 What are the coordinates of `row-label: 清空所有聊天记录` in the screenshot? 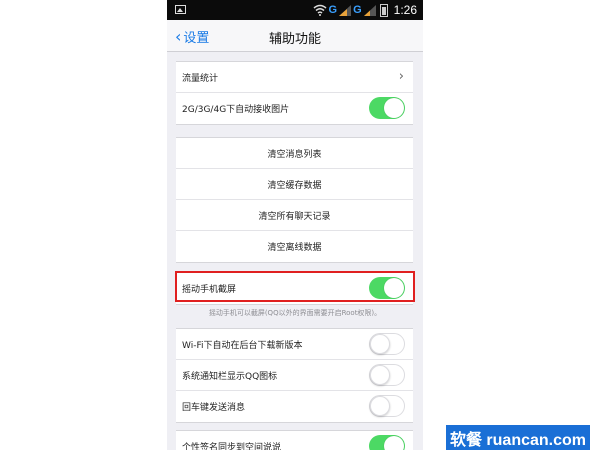 It's located at (294, 217).